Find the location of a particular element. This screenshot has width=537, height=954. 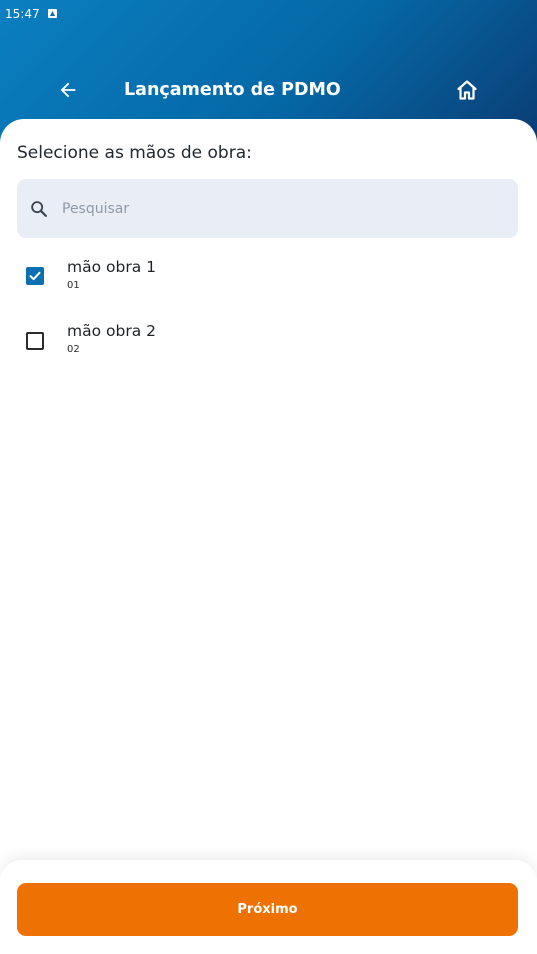

back-button is located at coordinates (68, 90).